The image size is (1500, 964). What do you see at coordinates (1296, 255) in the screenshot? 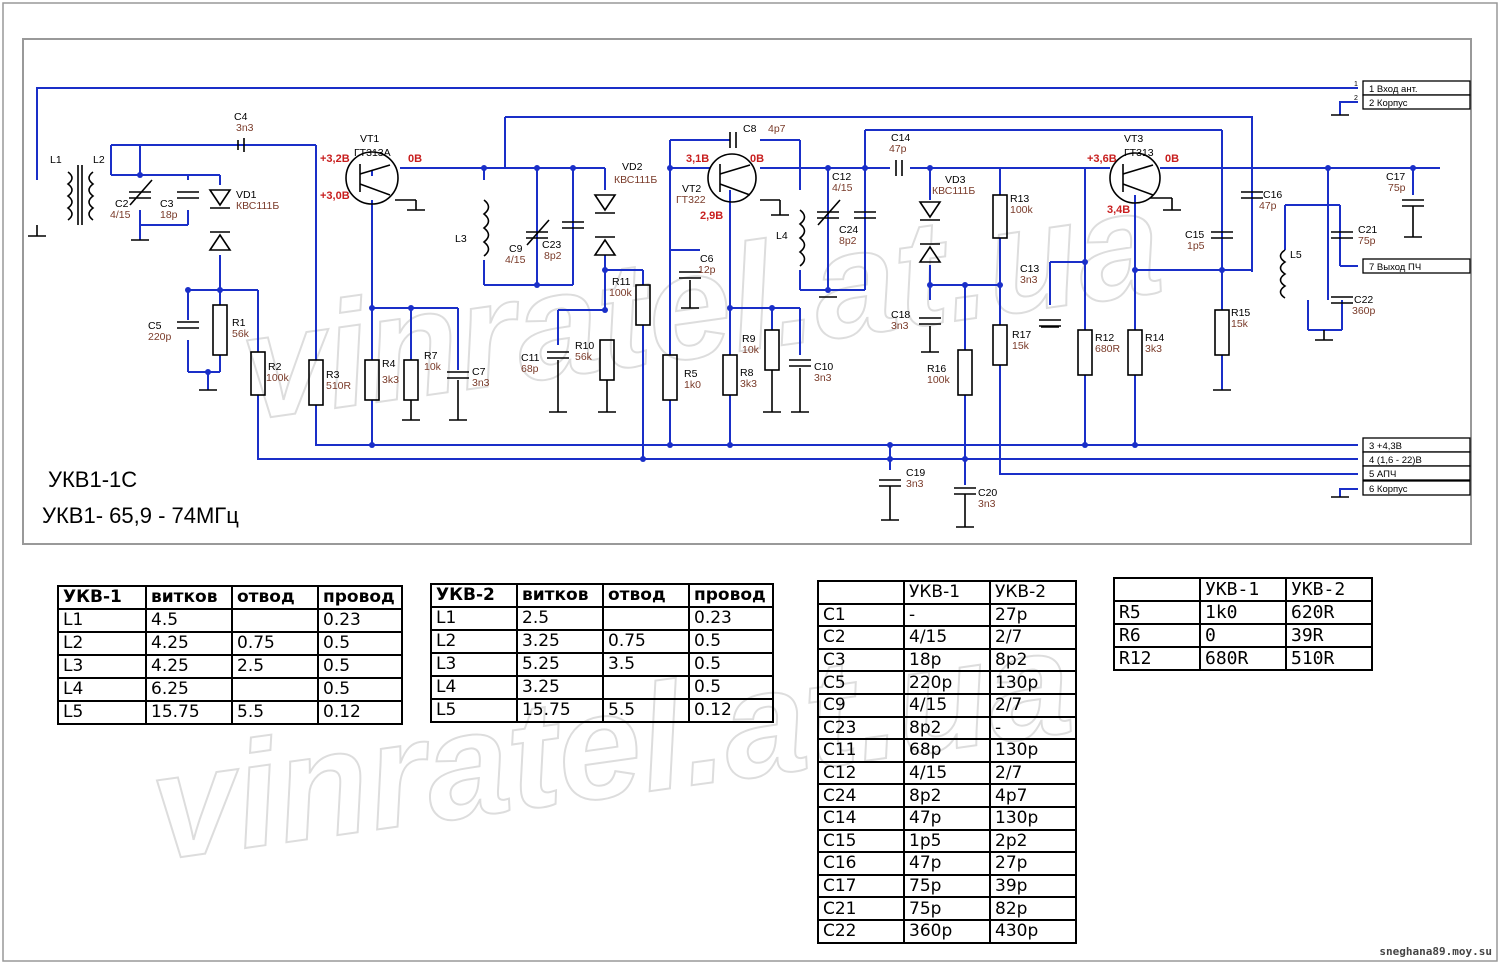
I see `L5-label: L5` at bounding box center [1296, 255].